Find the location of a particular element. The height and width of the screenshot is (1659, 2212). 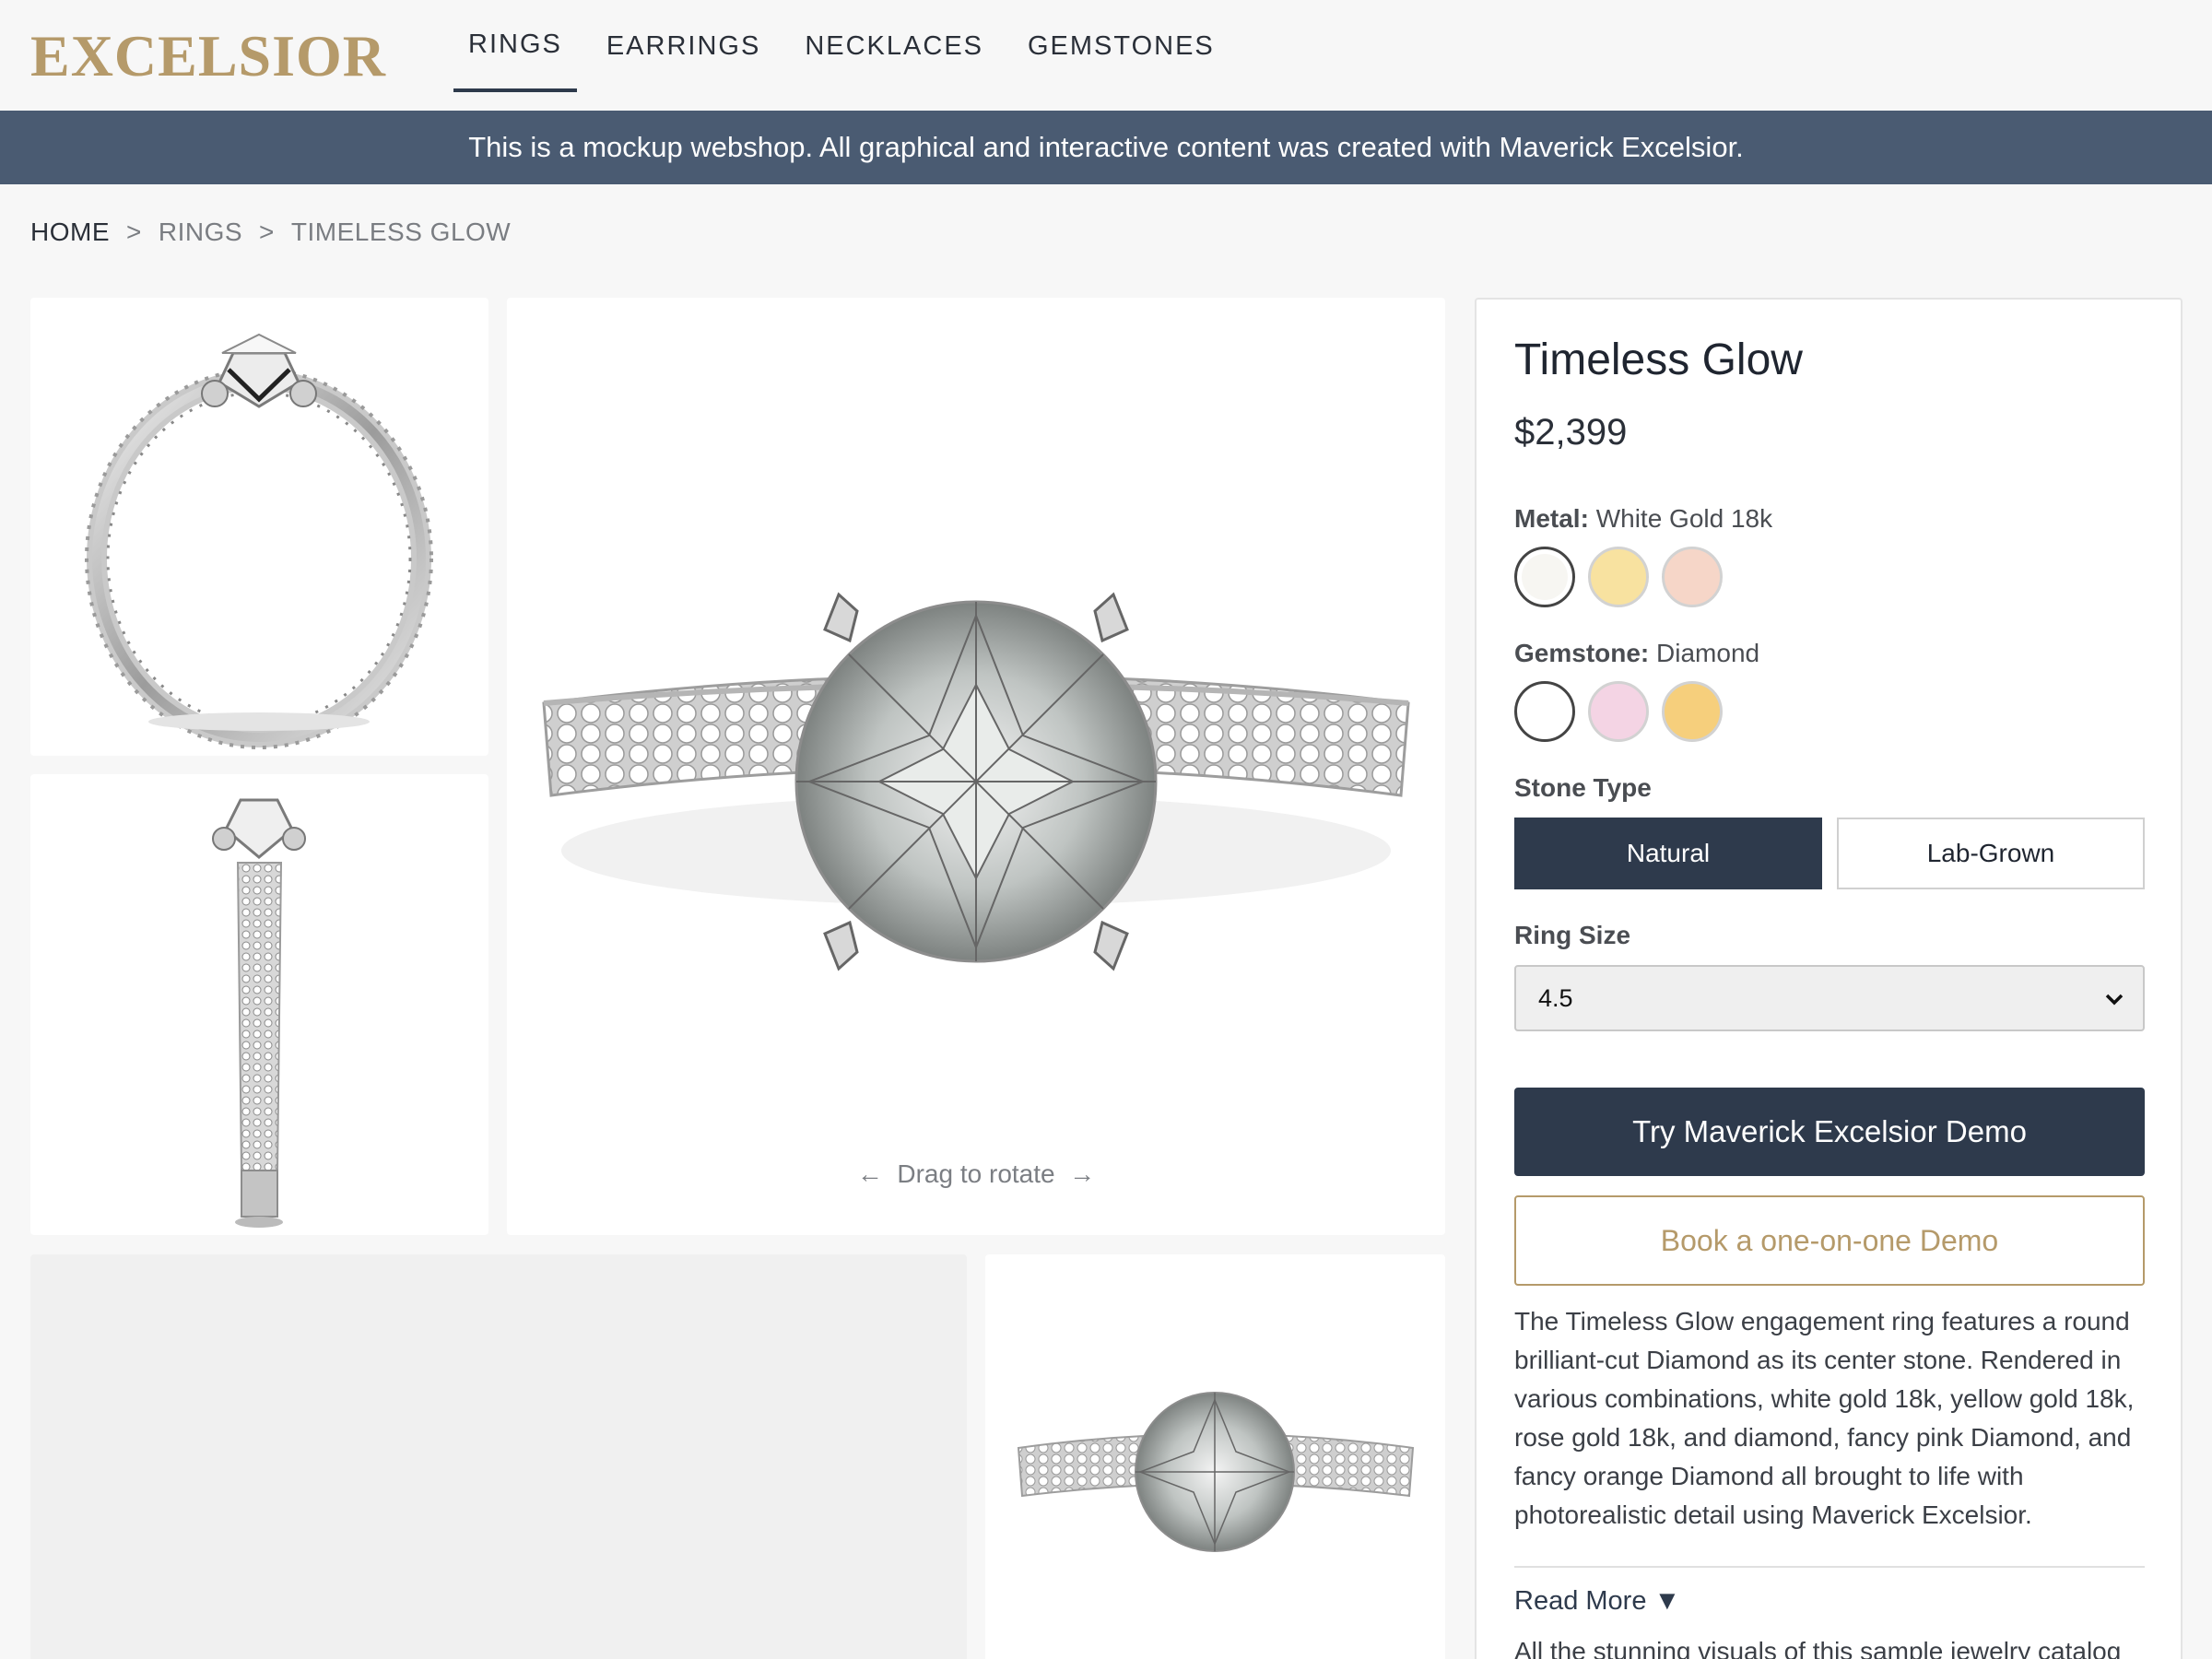

nav-necklaces: NECKLACES is located at coordinates (894, 46).